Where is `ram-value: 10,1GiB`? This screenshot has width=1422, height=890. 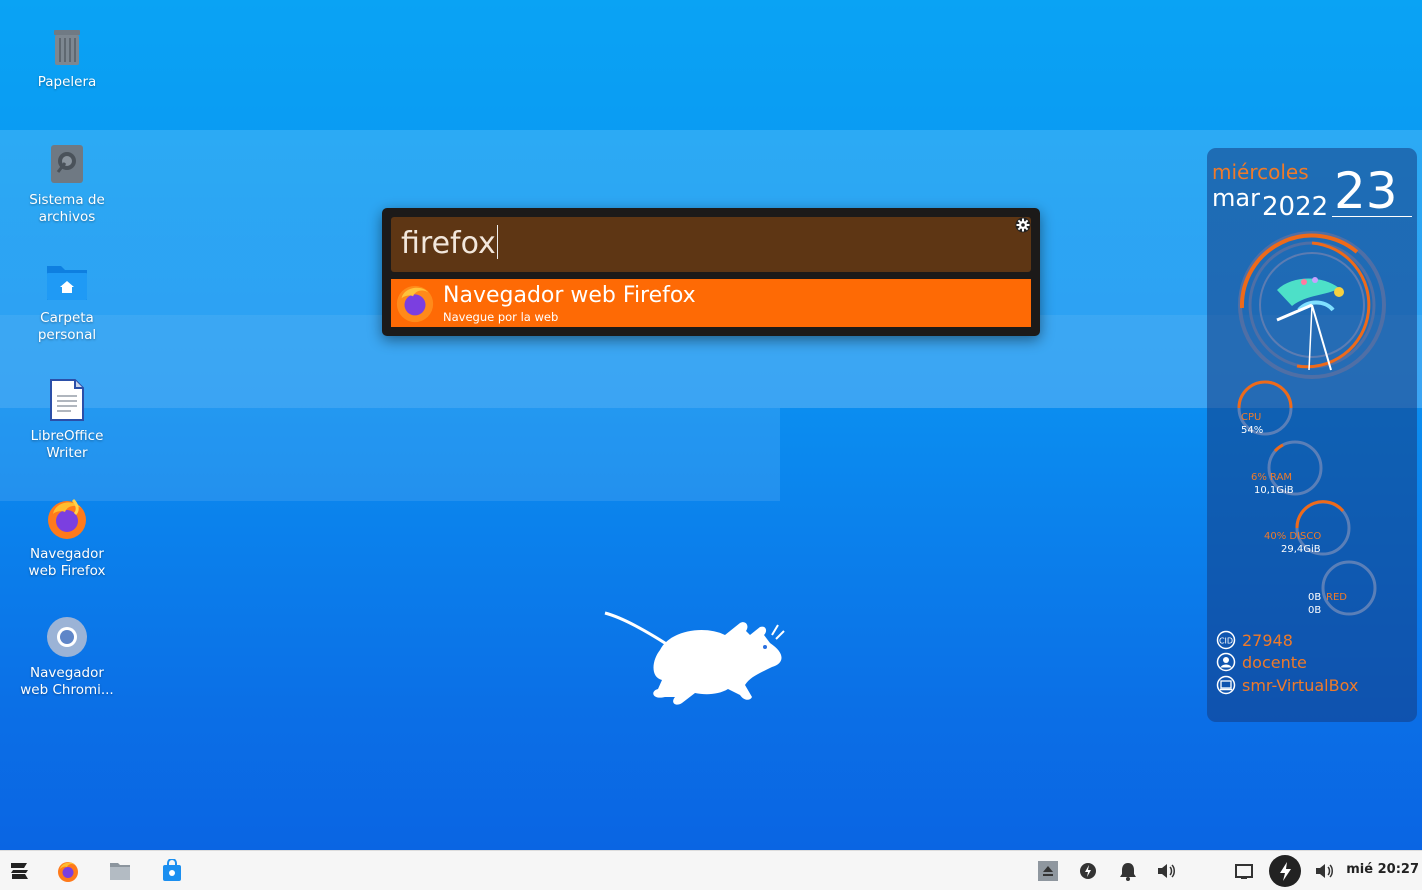
ram-value: 10,1GiB is located at coordinates (1274, 490).